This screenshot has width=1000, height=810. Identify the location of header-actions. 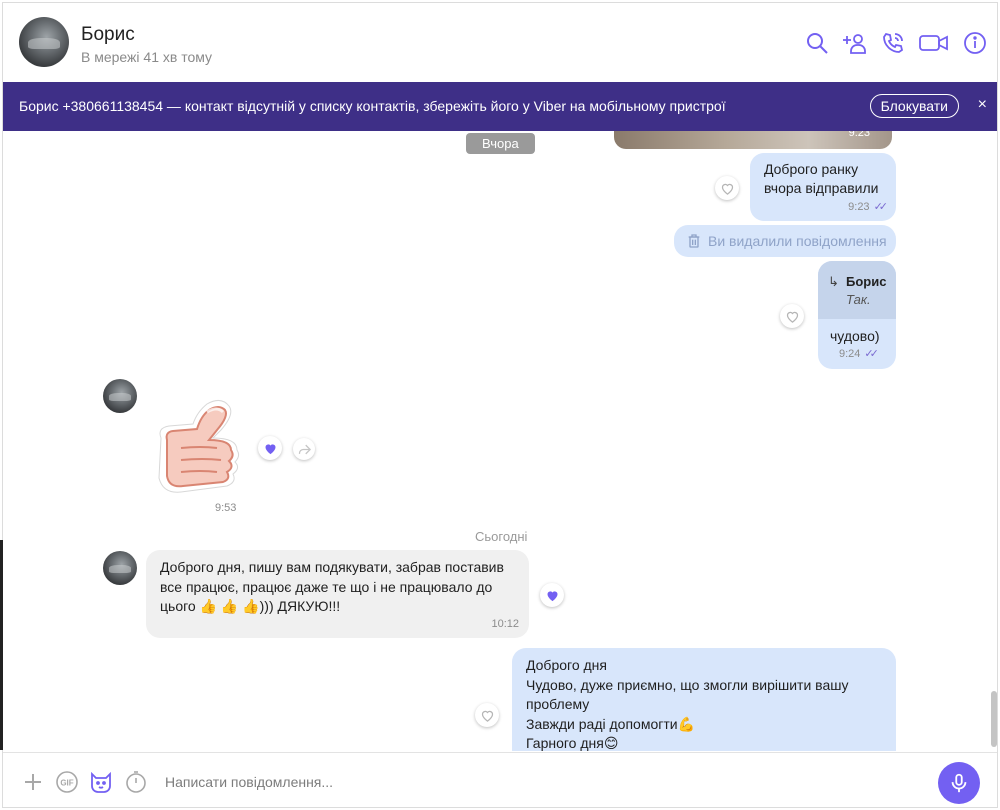
(896, 43).